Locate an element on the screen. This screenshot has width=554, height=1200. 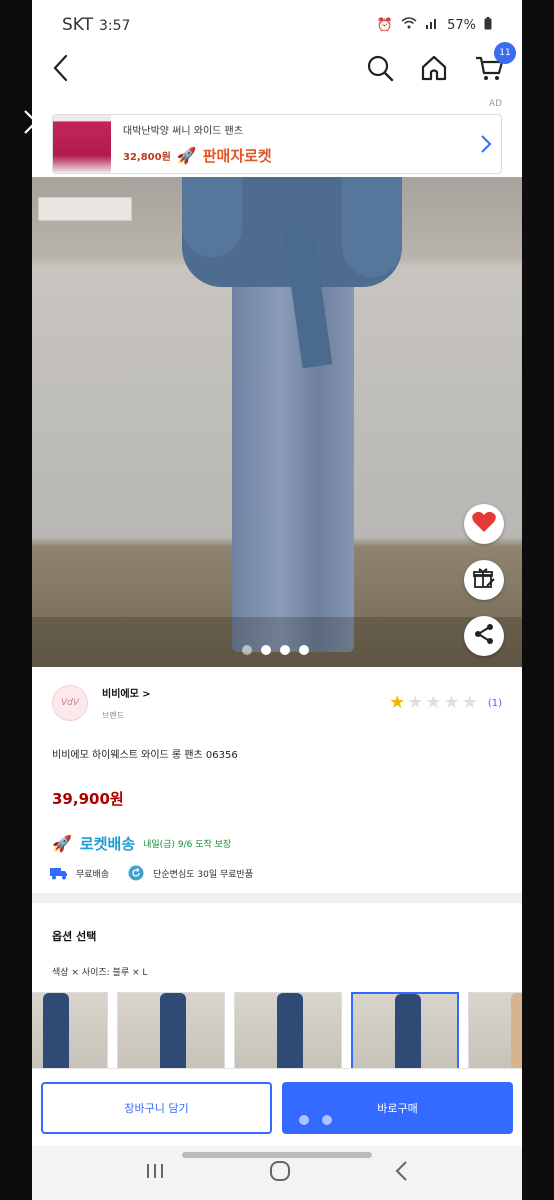
photo-actions is located at coordinates (484, 580).